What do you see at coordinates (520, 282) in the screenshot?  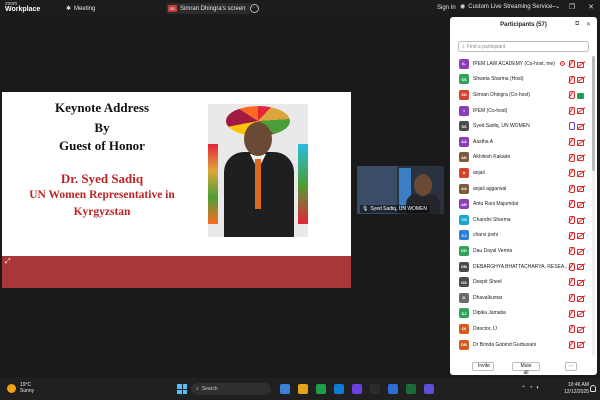 I see `participant-row: DS Deepit Sheel` at bounding box center [520, 282].